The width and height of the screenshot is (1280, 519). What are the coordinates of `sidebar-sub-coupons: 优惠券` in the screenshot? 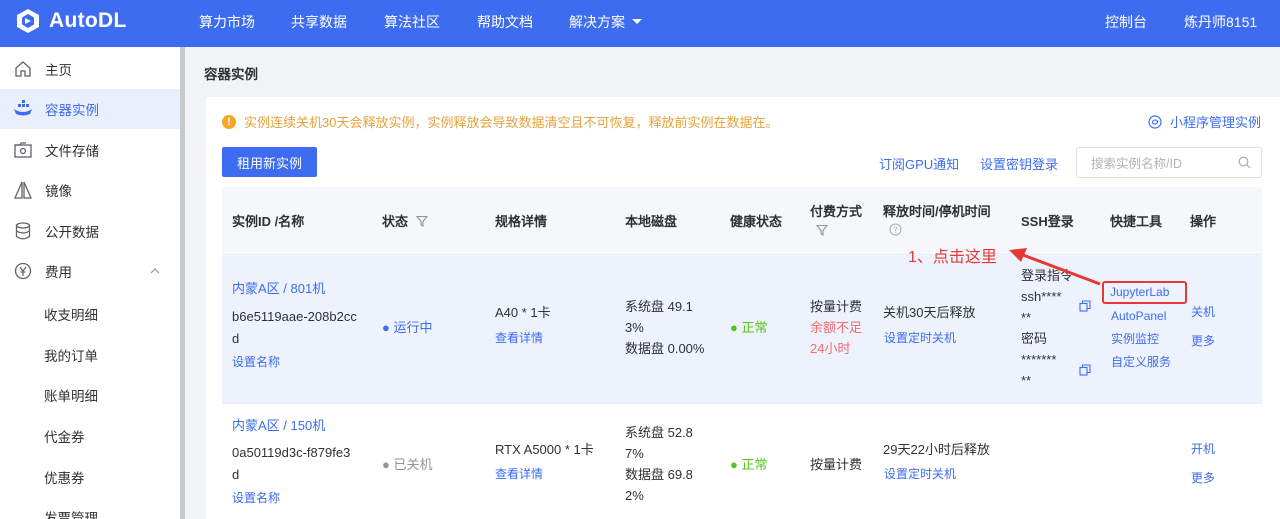 It's located at (64, 477).